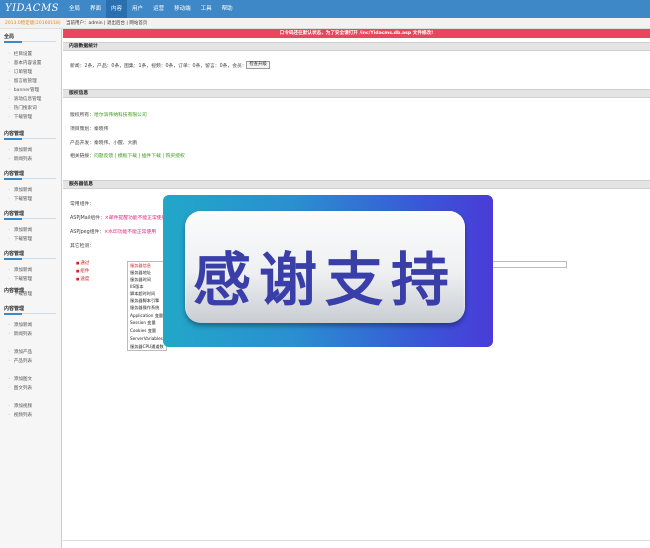 This screenshot has width=650, height=548. I want to click on nav-item-global: 全局, so click(74, 9).